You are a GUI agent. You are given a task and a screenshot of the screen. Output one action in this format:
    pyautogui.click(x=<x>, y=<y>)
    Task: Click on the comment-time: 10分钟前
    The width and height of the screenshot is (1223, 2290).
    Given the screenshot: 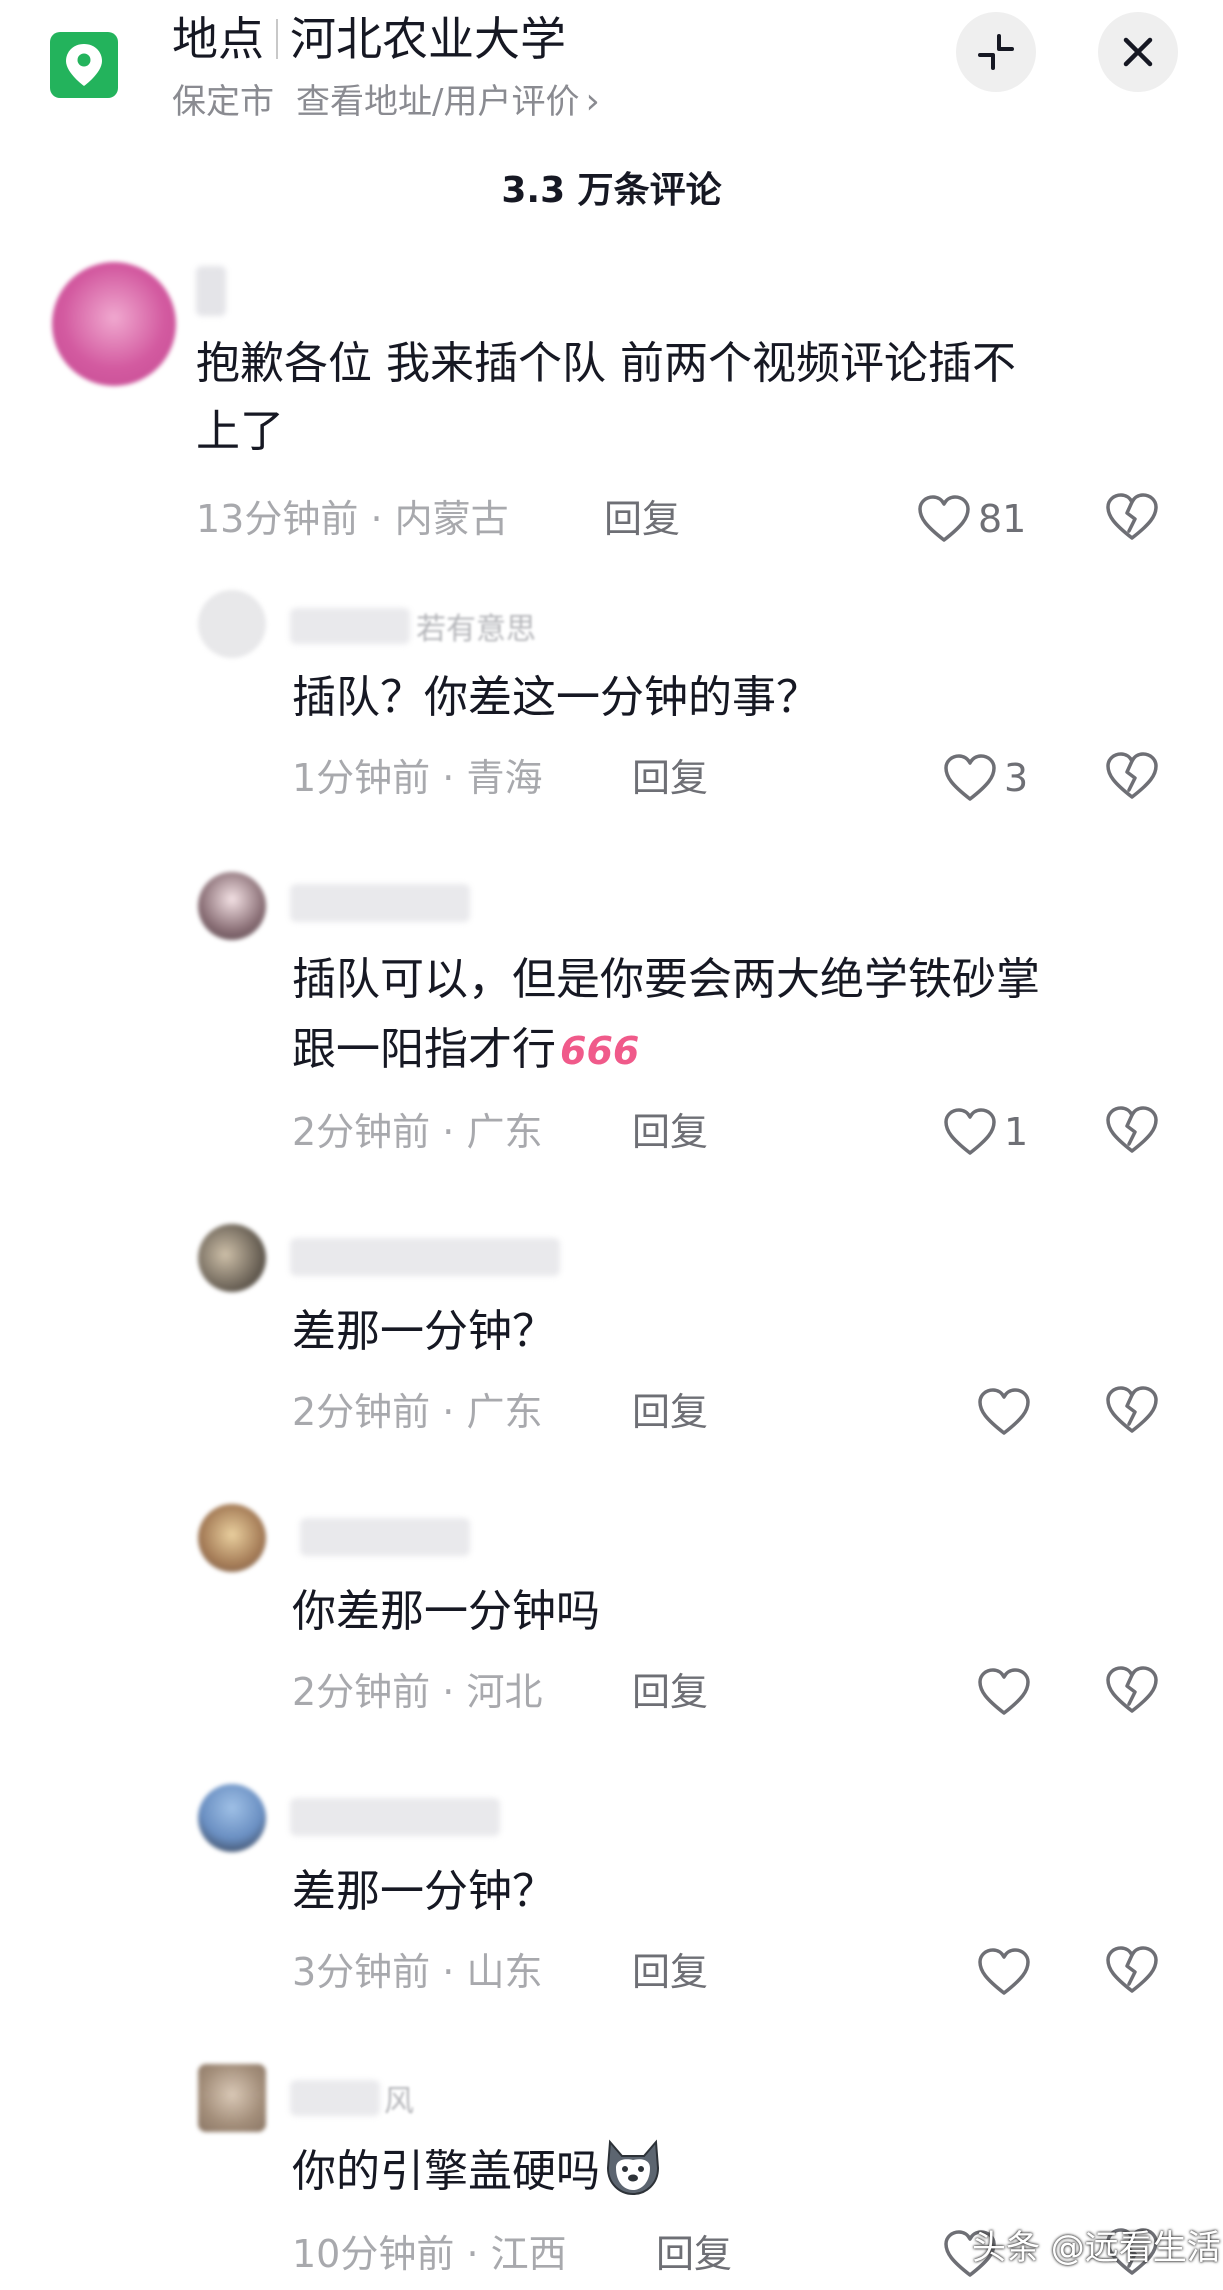 What is the action you would take?
    pyautogui.click(x=373, y=2254)
    